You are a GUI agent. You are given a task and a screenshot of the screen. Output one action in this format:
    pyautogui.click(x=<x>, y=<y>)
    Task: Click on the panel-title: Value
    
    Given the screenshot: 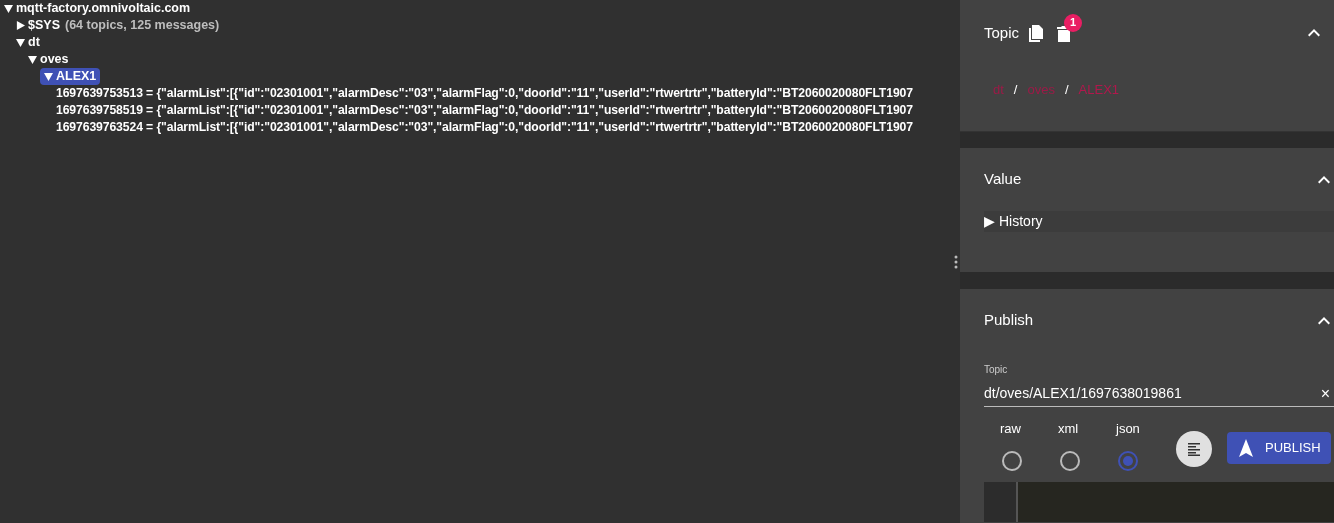 What is the action you would take?
    pyautogui.click(x=1003, y=179)
    